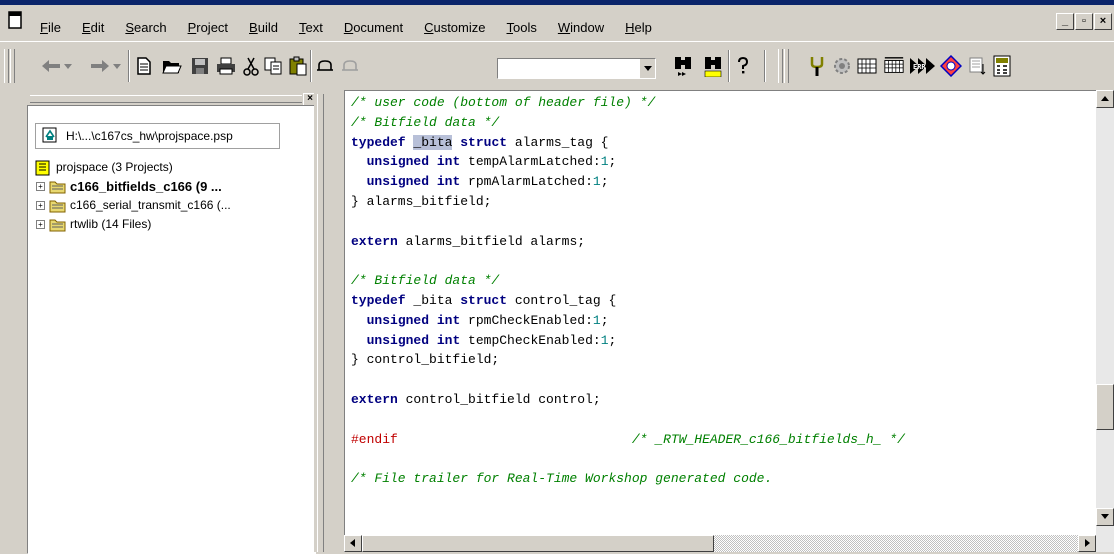 The image size is (1114, 554). I want to click on bookmark-list-icon, so click(977, 66).